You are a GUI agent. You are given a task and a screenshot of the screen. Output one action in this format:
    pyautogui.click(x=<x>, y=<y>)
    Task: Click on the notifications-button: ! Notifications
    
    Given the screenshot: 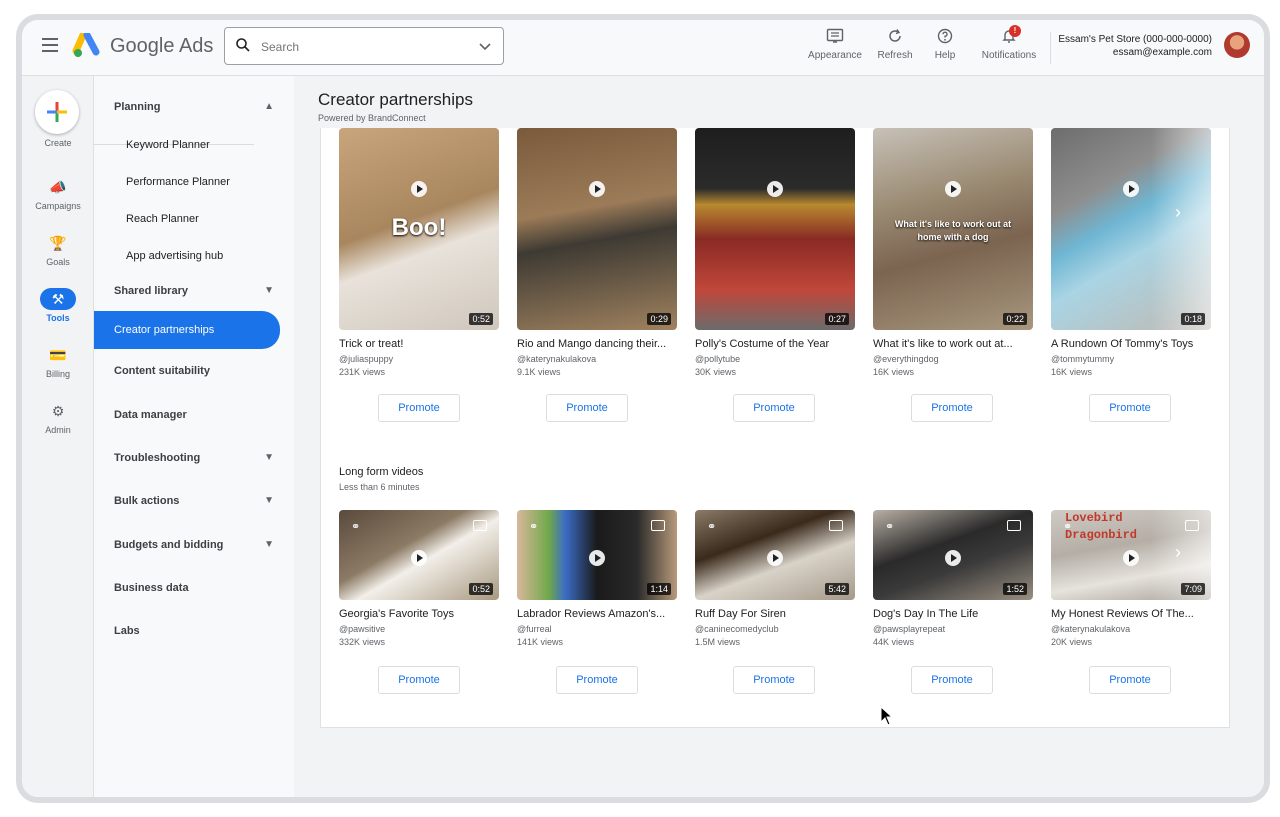 What is the action you would take?
    pyautogui.click(x=1009, y=43)
    